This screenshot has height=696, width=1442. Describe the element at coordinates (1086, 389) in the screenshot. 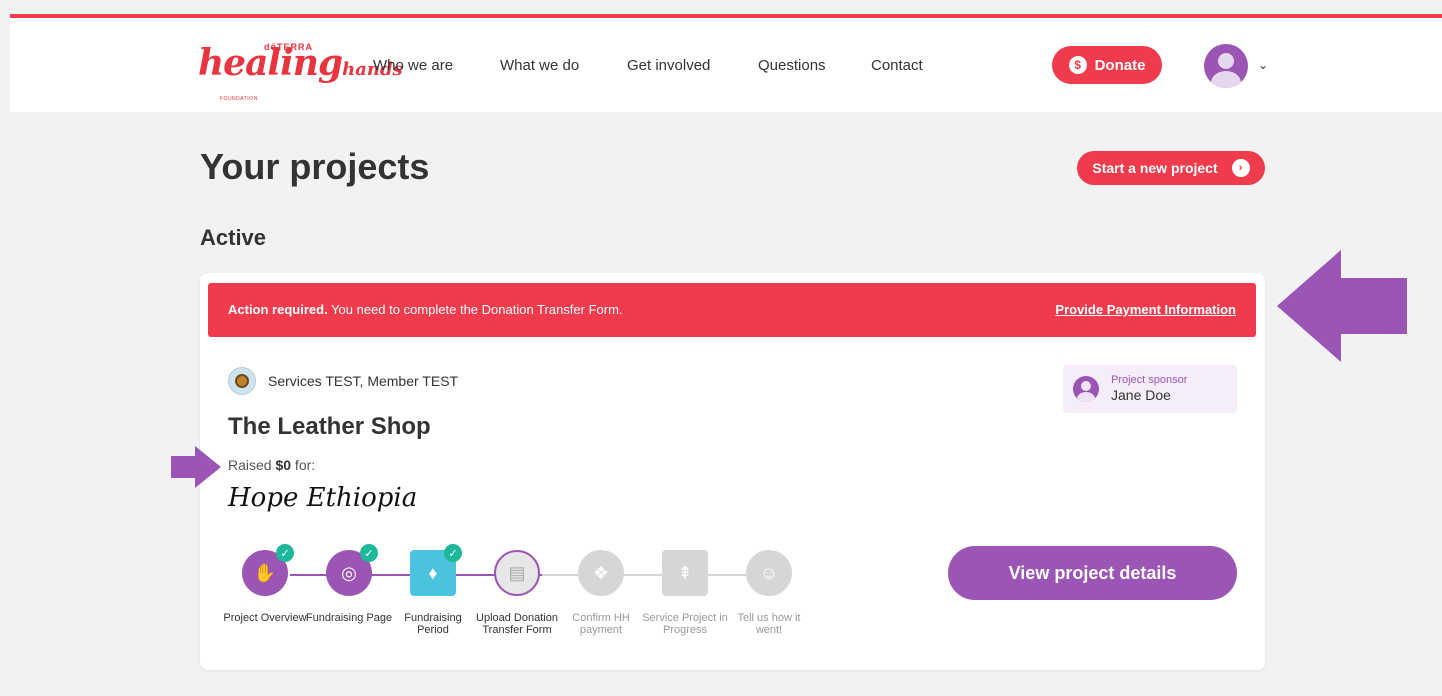

I see `sponsor-avatar` at that location.